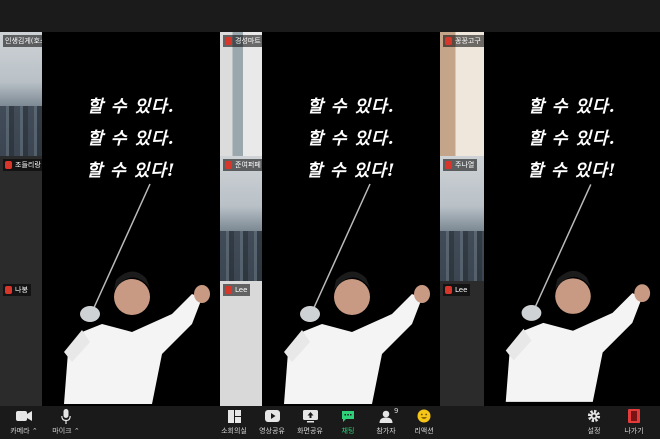 This screenshot has width=660, height=439. I want to click on breakout-label: 소회의실, so click(234, 431).